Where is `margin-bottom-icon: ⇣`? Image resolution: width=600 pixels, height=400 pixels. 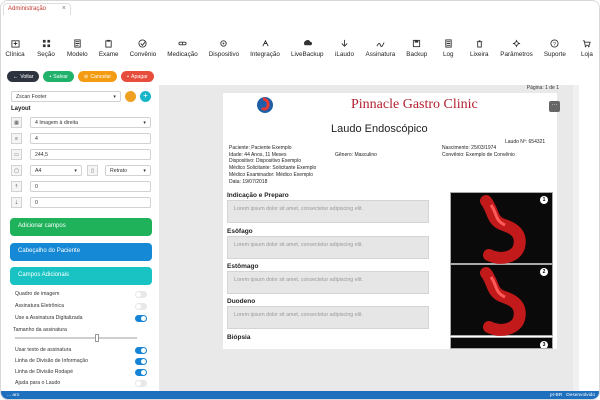
margin-bottom-icon: ⇣ is located at coordinates (16, 202).